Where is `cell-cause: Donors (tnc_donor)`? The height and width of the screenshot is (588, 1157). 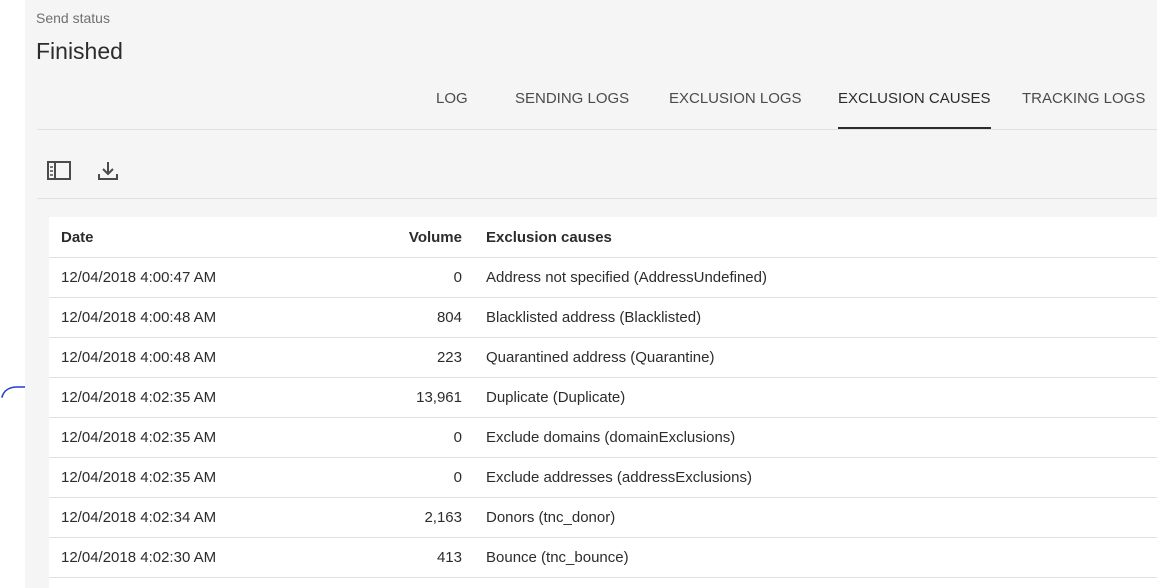 cell-cause: Donors (tnc_donor) is located at coordinates (815, 517).